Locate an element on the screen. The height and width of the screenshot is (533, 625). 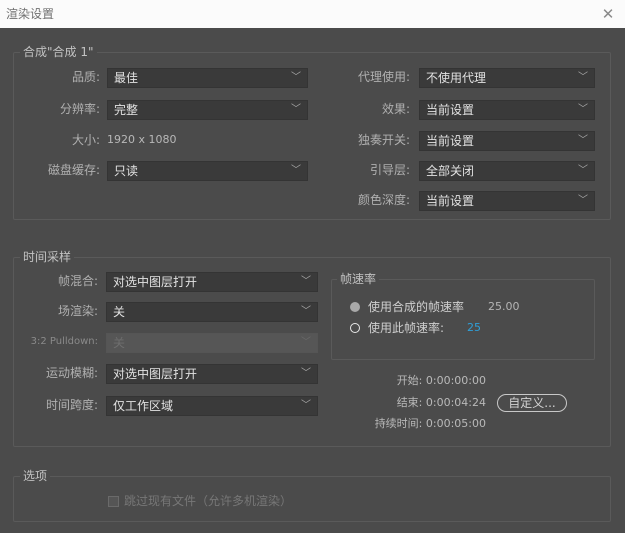
effects-label: 效果: is located at coordinates (395, 109).